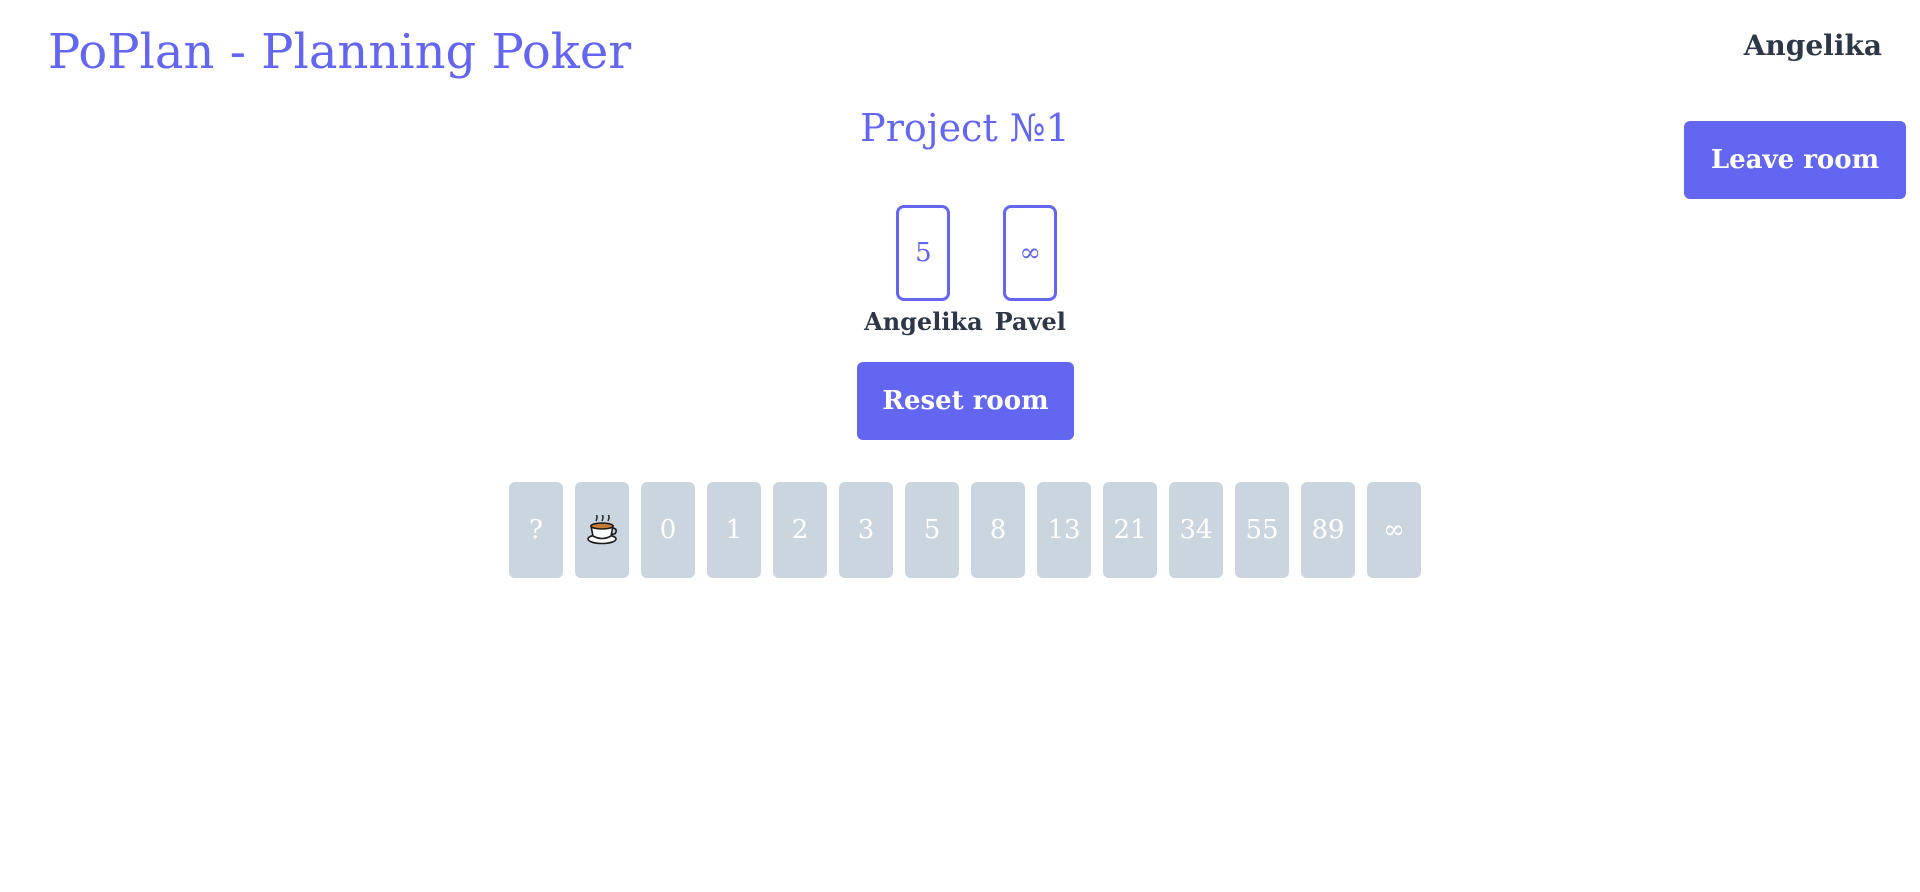 The width and height of the screenshot is (1920, 892). What do you see at coordinates (1812, 45) in the screenshot?
I see `current-user-name: Angelika` at bounding box center [1812, 45].